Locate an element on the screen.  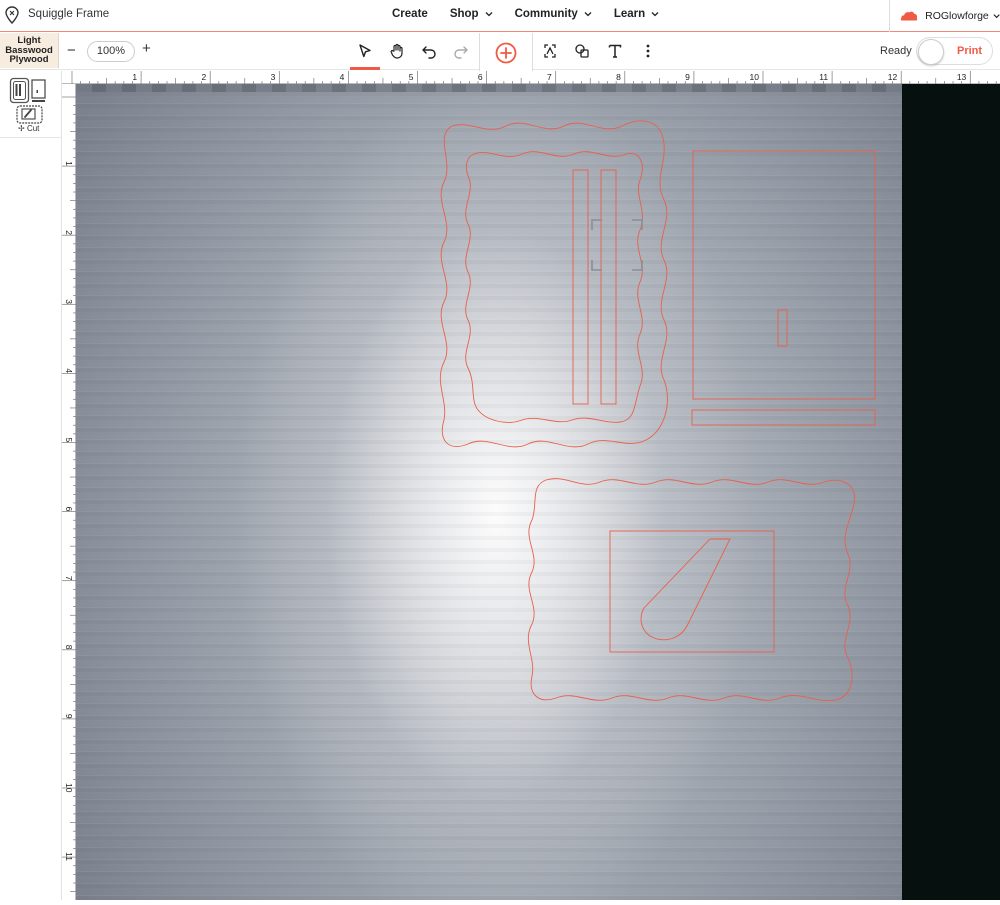
nav-community-label: Community is located at coordinates (546, 14).